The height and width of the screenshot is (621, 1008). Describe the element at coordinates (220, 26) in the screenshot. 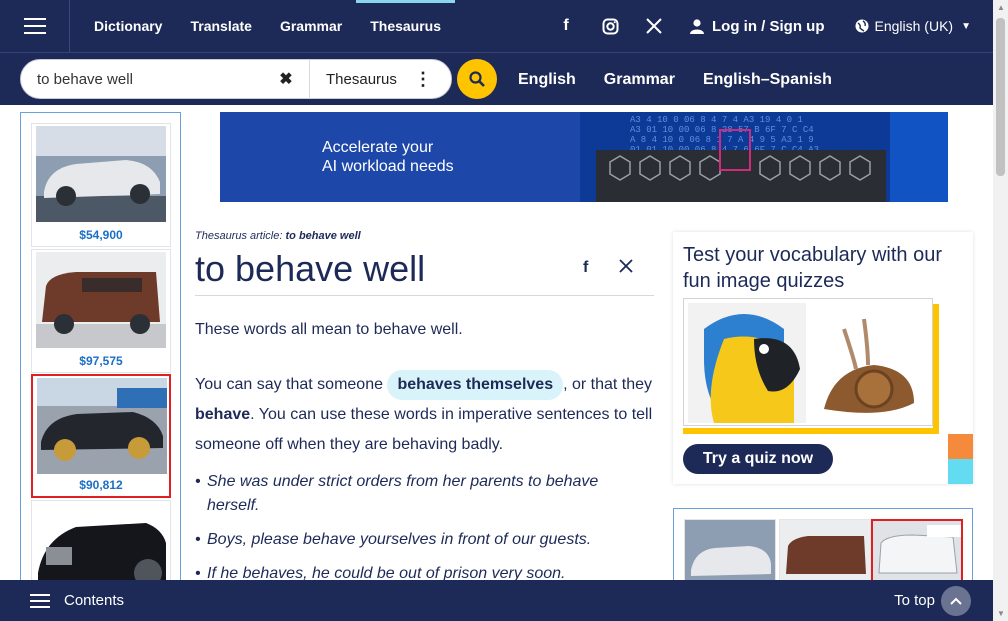

I see `nav-translate: Translate` at that location.